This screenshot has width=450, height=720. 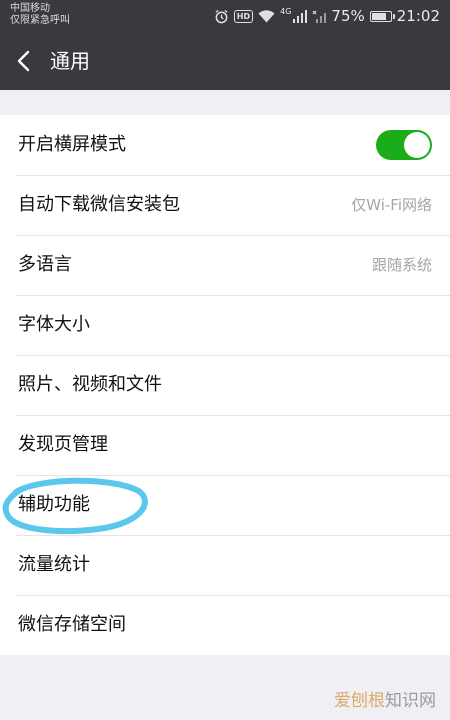 I want to click on setting-media-files: 照片、视频和文件, so click(x=225, y=385).